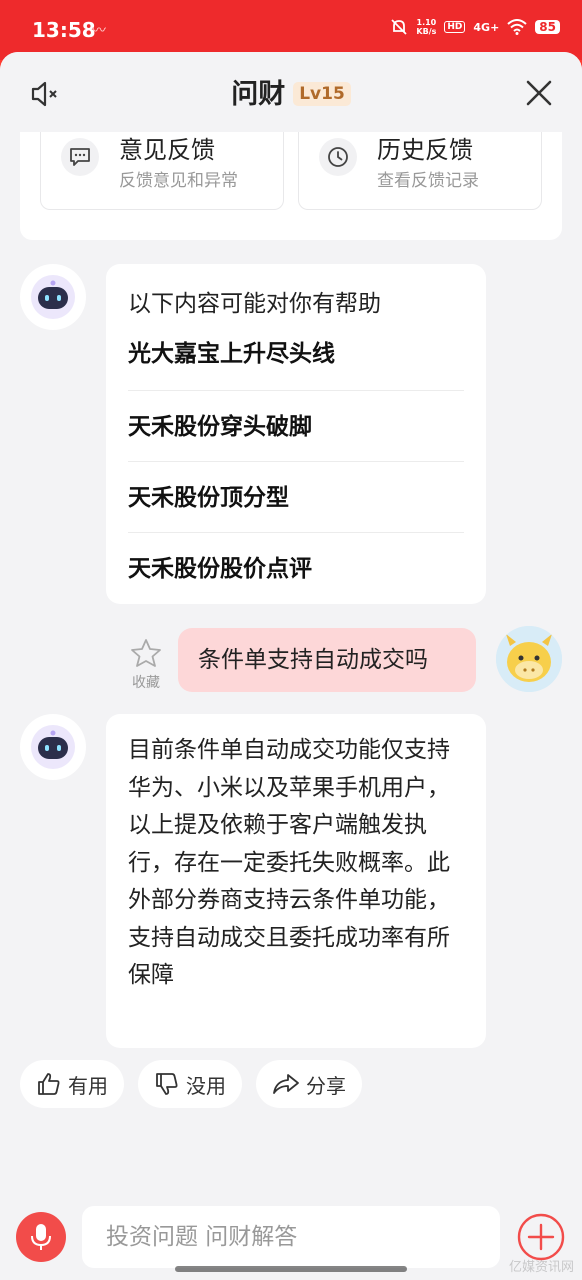  Describe the element at coordinates (455, 27) in the screenshot. I see `hd-icon: HD` at that location.